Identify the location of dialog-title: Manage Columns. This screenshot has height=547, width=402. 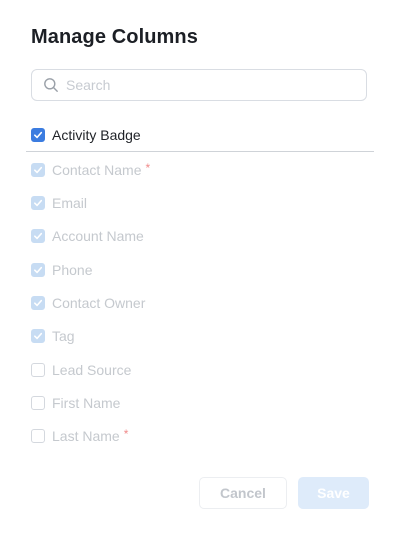
(114, 37).